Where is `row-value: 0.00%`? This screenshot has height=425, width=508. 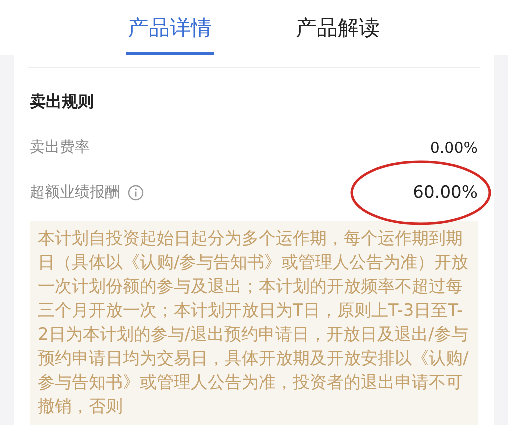
row-value: 0.00% is located at coordinates (454, 147).